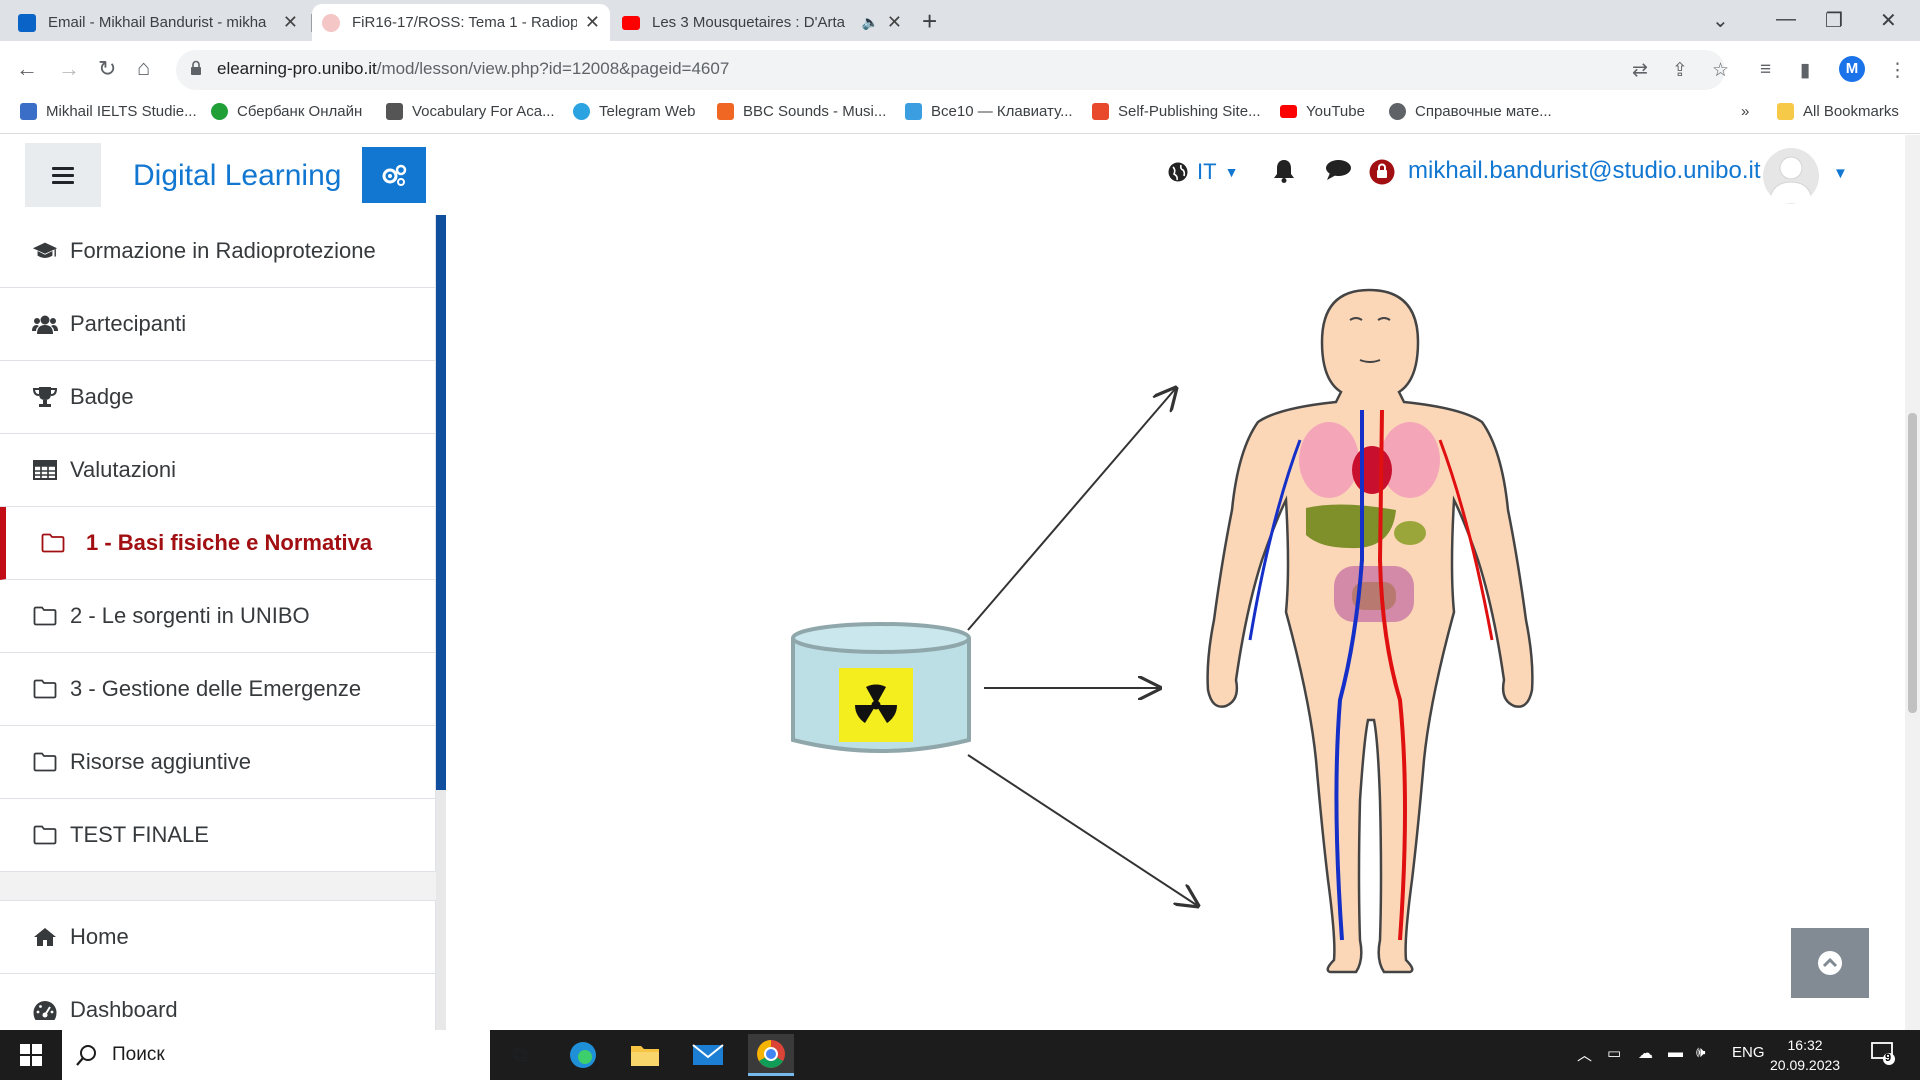 The width and height of the screenshot is (1920, 1080). I want to click on sidebar-item-label: TEST FINALE, so click(139, 834).